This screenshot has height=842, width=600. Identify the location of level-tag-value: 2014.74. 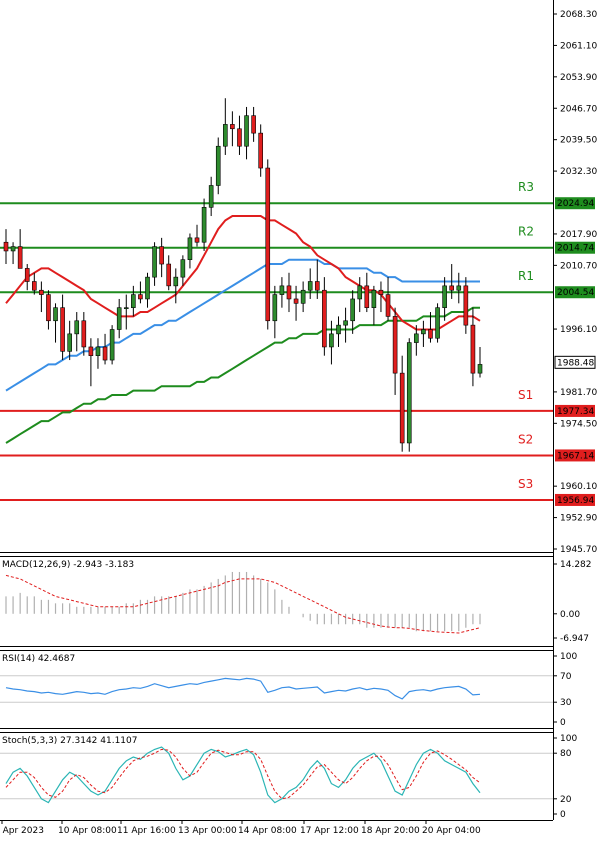
(575, 249).